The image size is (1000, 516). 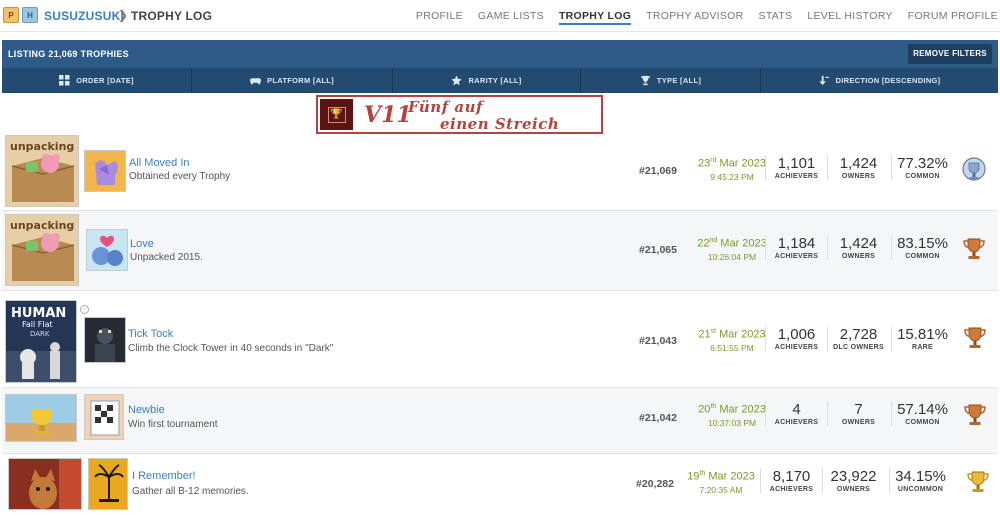 I want to click on earned-date: 19th Mar 2023 7:20:35 AM, so click(x=721, y=482).